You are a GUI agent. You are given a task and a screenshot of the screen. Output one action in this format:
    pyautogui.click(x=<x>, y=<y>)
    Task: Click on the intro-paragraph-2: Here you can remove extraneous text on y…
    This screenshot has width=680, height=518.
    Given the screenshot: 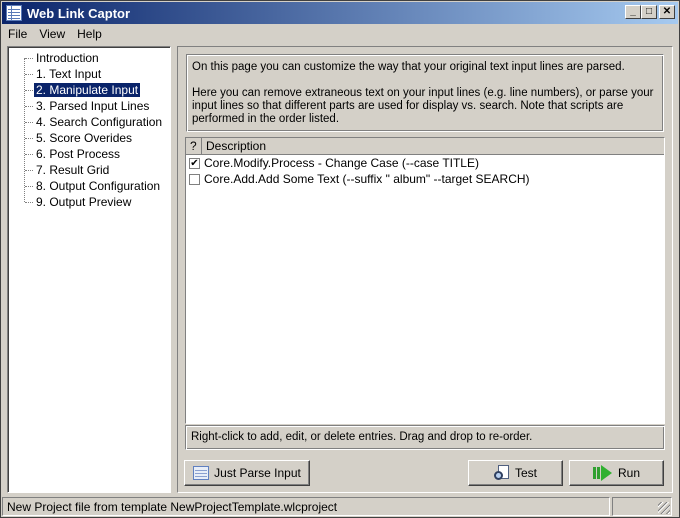 What is the action you would take?
    pyautogui.click(x=423, y=106)
    